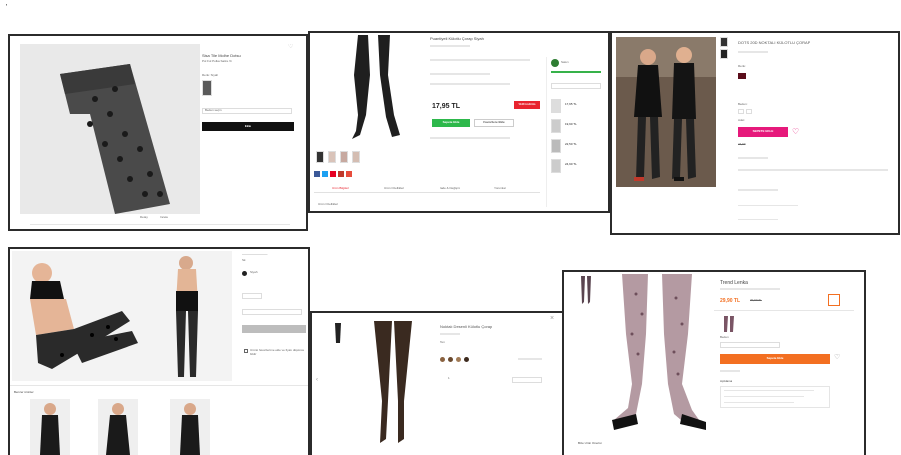 The height and width of the screenshot is (455, 901). What do you see at coordinates (7, 7) in the screenshot?
I see `top-mark: '` at bounding box center [7, 7].